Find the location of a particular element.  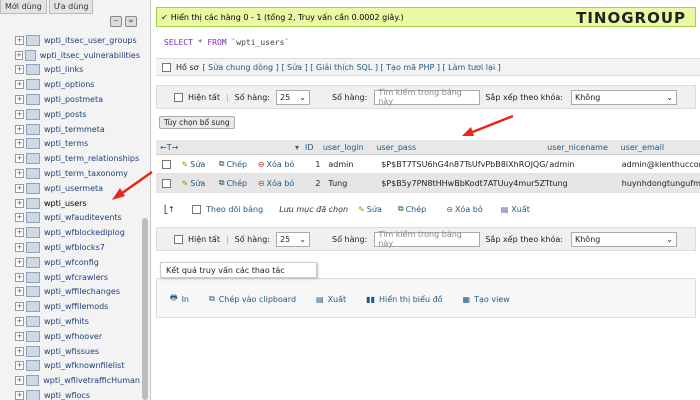

show-all-checkbox-bottom is located at coordinates (178, 239).